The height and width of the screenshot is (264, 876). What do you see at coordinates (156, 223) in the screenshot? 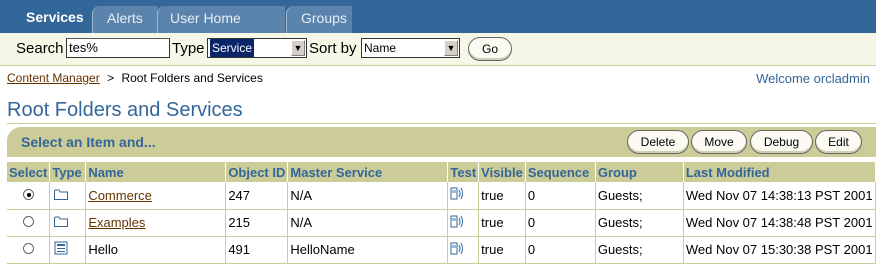
I see `name-cell: Examples` at bounding box center [156, 223].